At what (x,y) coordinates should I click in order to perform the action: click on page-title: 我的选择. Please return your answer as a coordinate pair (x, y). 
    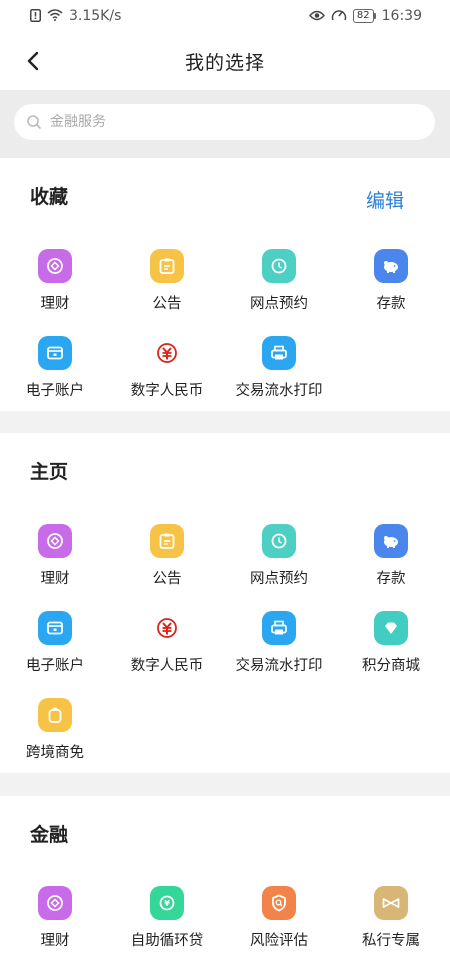
    Looking at the image, I should click on (224, 62).